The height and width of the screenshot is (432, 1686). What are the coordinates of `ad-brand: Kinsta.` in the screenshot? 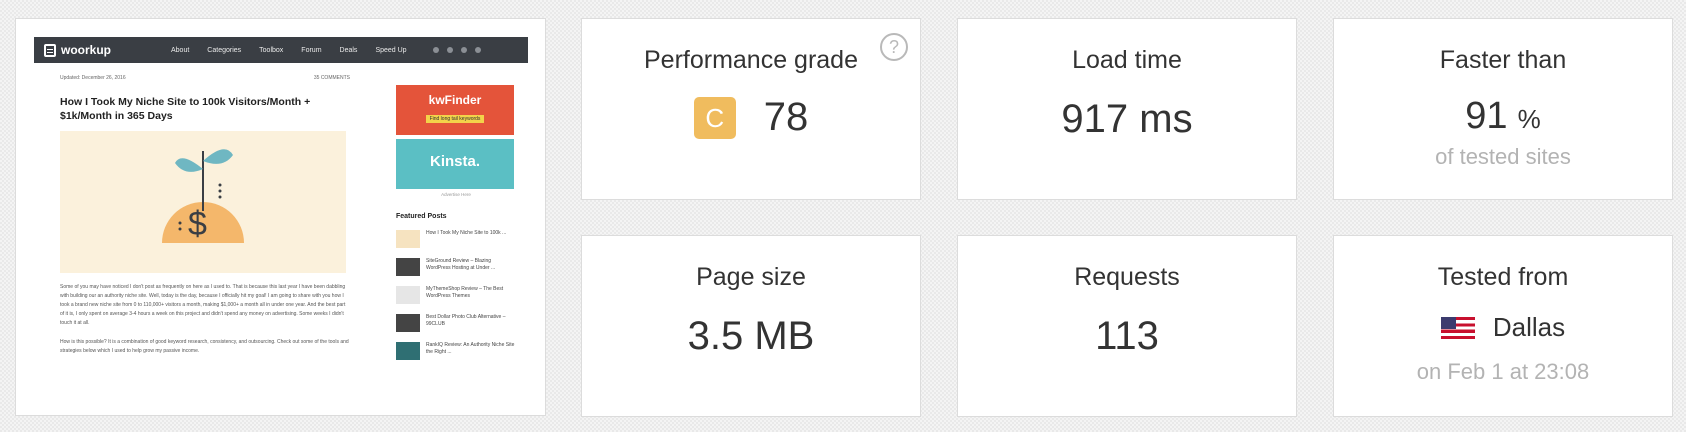 It's located at (454, 161).